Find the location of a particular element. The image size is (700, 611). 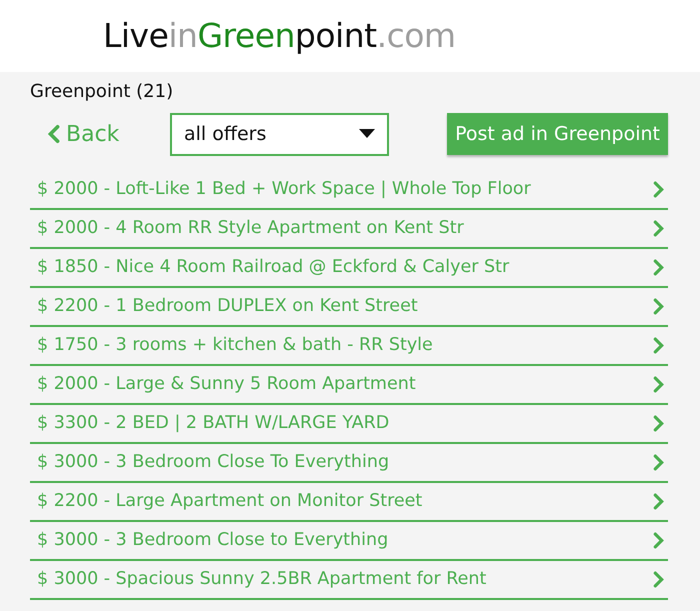

listing-link: $ 1850 - Nice 4 Room Railroad @ Eckford & Calyer Str is located at coordinates (349, 268).